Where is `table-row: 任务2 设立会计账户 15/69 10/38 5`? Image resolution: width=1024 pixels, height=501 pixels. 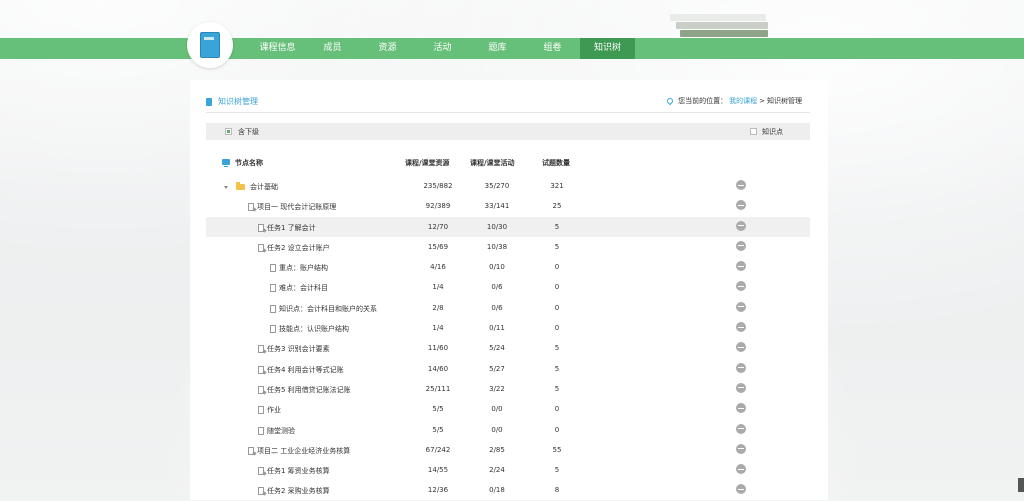 table-row: 任务2 设立会计账户 15/69 10/38 5 is located at coordinates (508, 247).